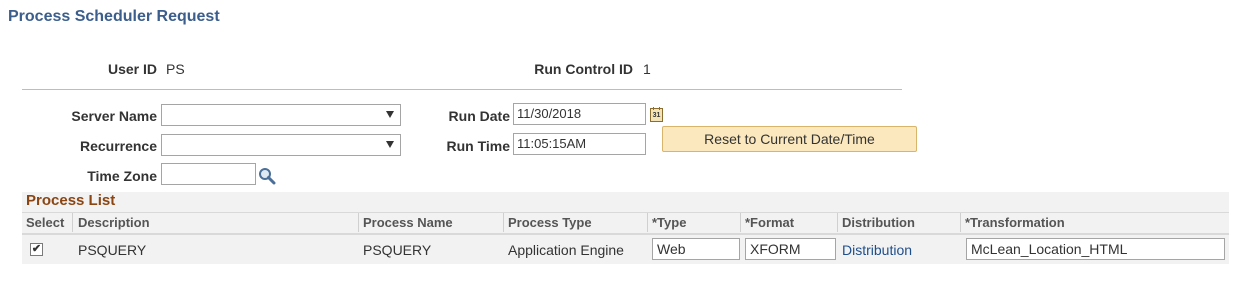  I want to click on type-value: Web, so click(671, 249).